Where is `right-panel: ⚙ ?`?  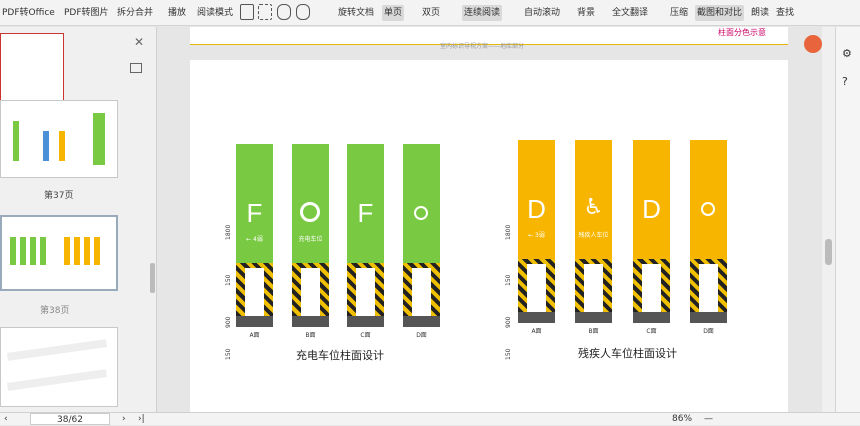
right-panel: ⚙ ? is located at coordinates (847, 219).